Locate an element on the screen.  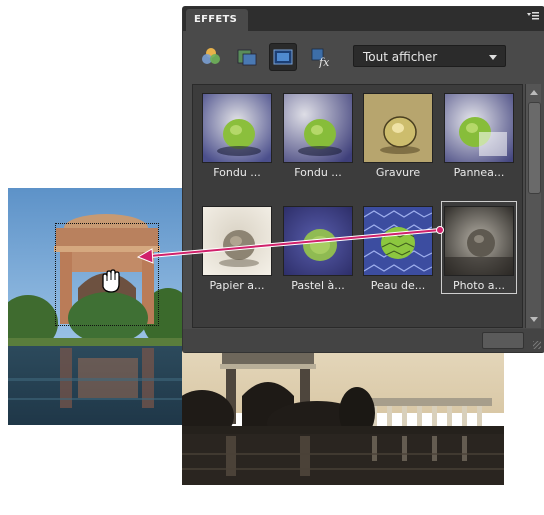
filters-icon is located at coordinates (211, 56).